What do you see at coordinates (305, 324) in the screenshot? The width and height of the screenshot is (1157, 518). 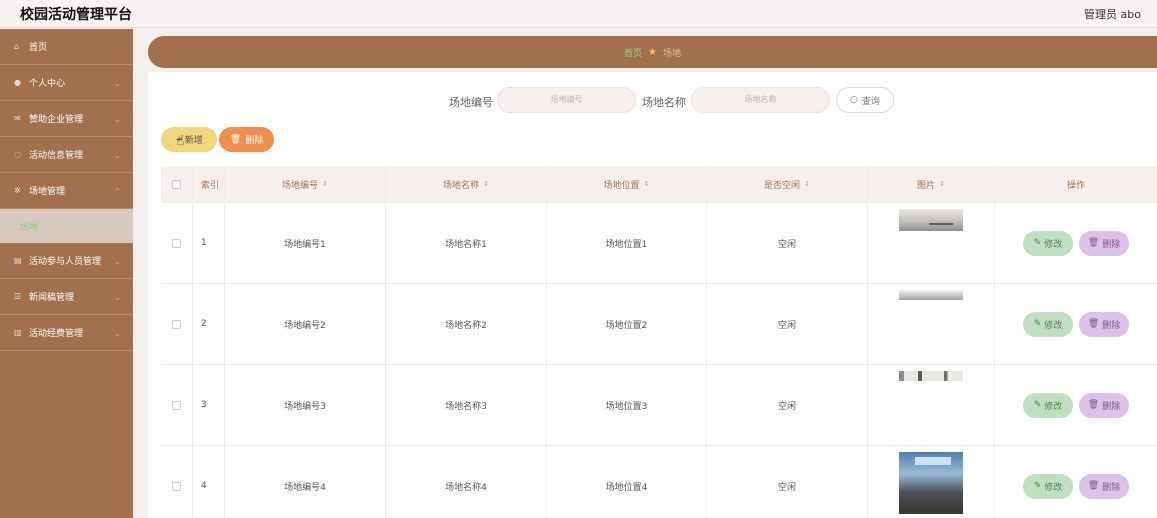 I see `cell-code: 场地编号2` at bounding box center [305, 324].